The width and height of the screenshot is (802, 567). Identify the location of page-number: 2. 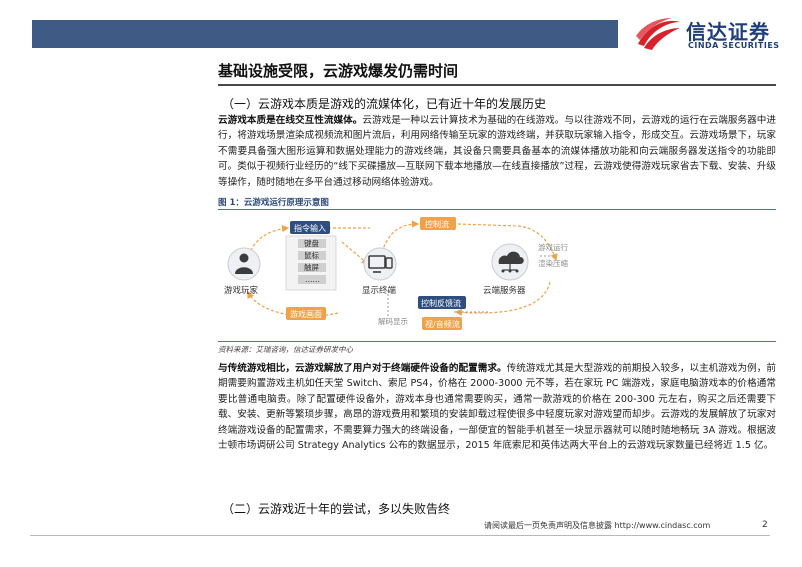
(765, 525).